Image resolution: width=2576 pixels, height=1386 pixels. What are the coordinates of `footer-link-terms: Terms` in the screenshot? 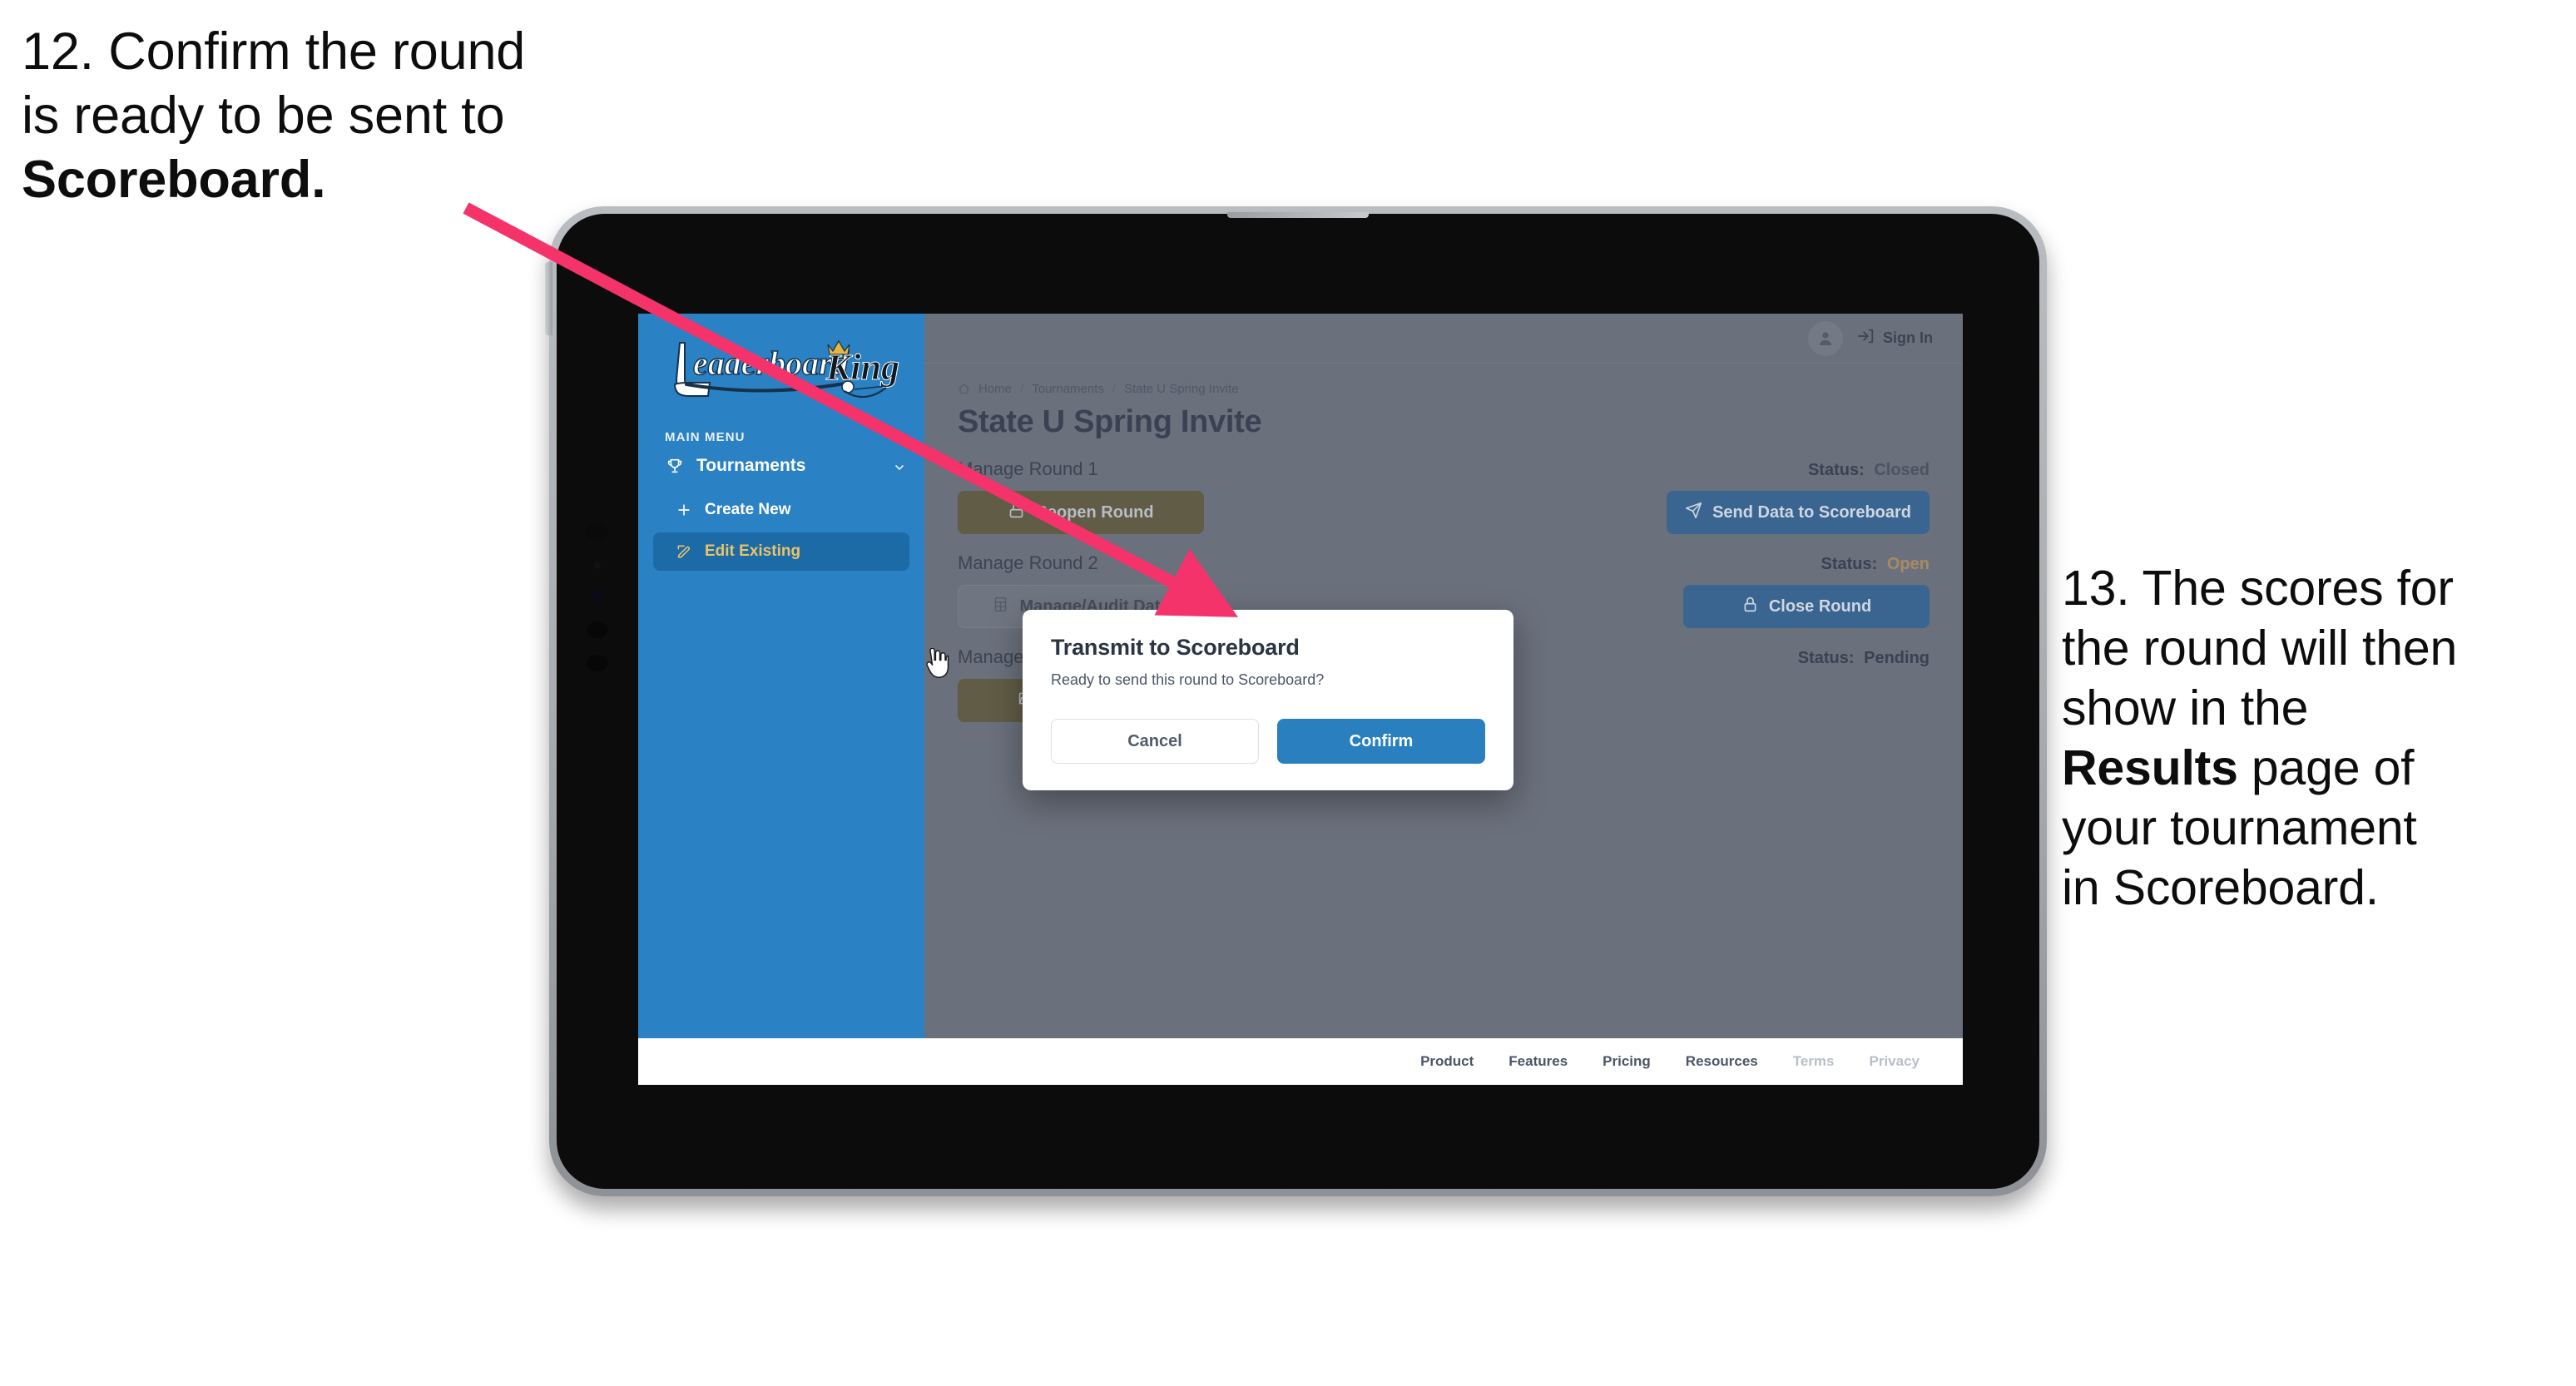 It's located at (1814, 1061).